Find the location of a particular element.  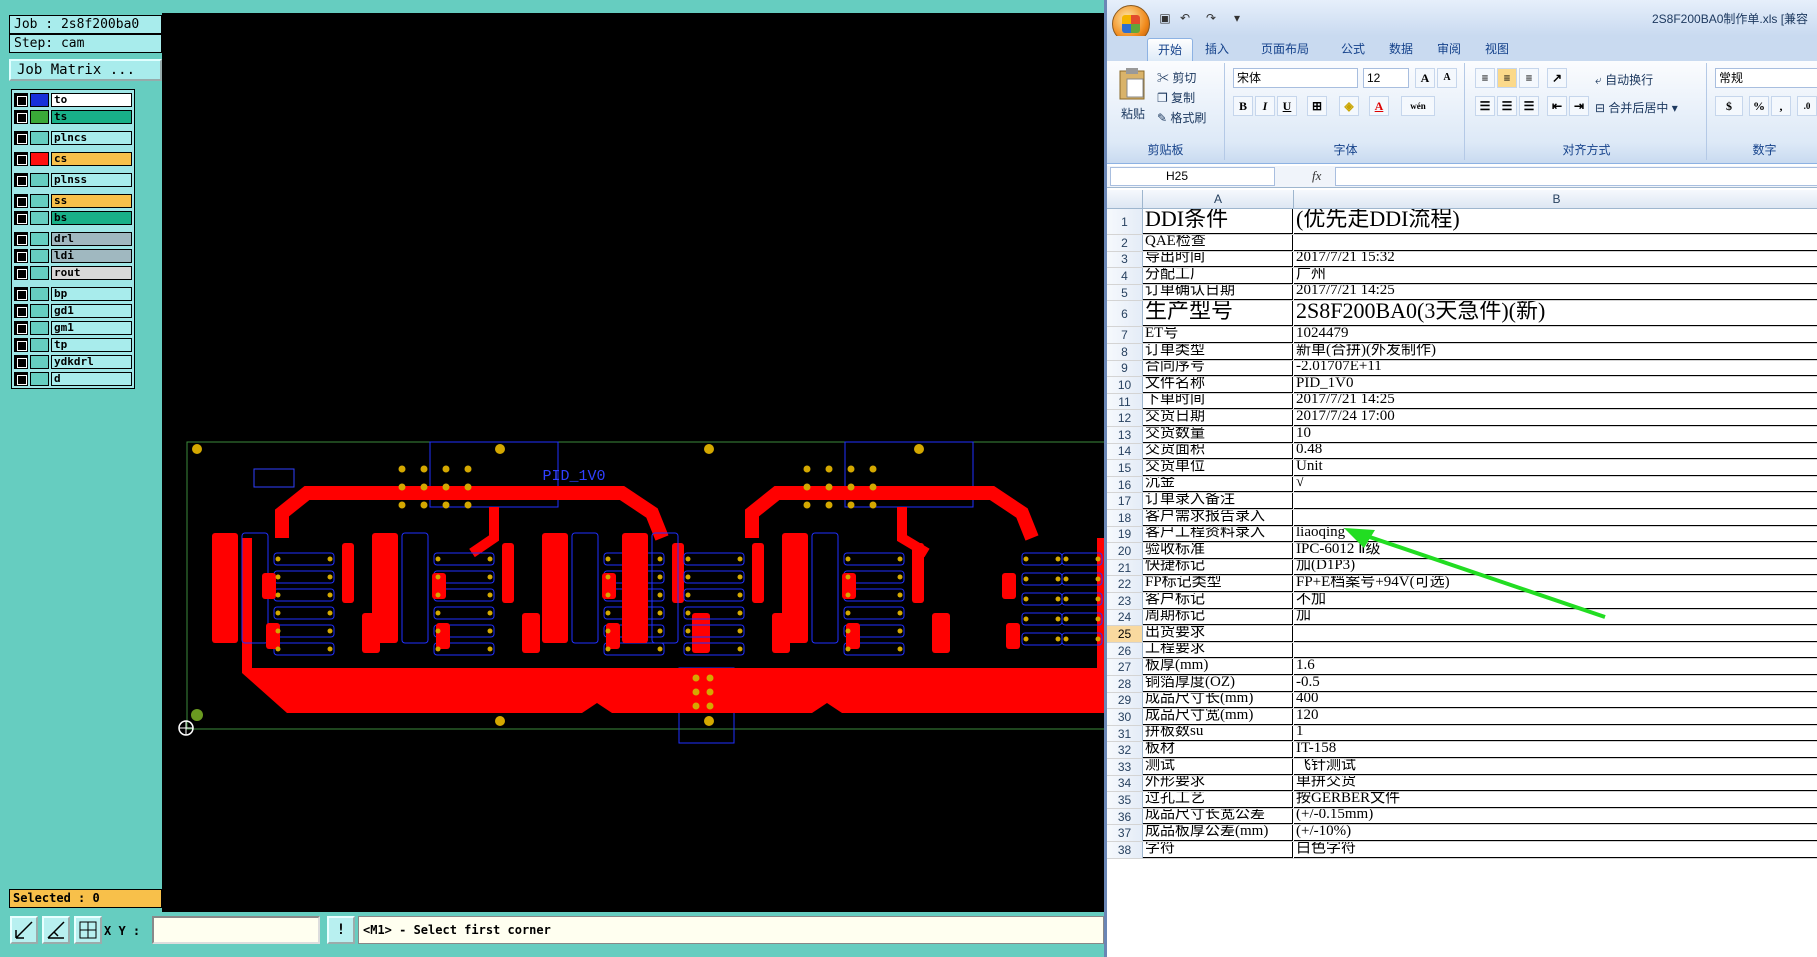

cell-b: 120 is located at coordinates (1555, 717).